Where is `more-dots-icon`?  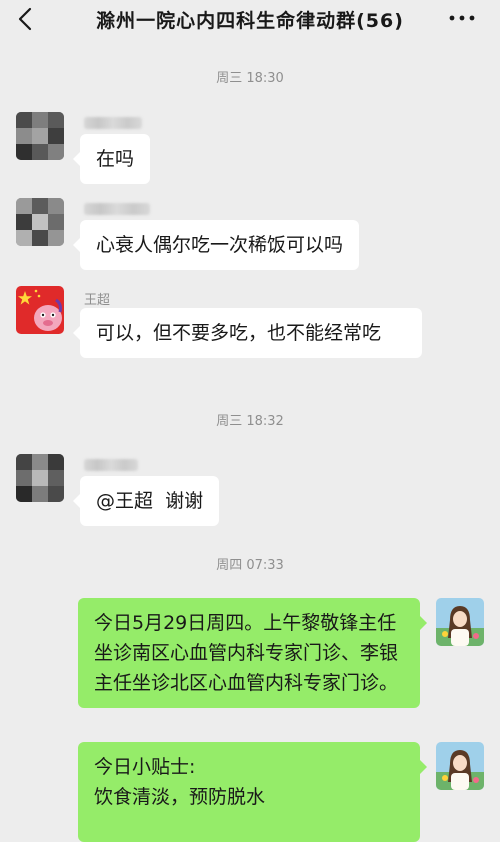 more-dots-icon is located at coordinates (462, 18).